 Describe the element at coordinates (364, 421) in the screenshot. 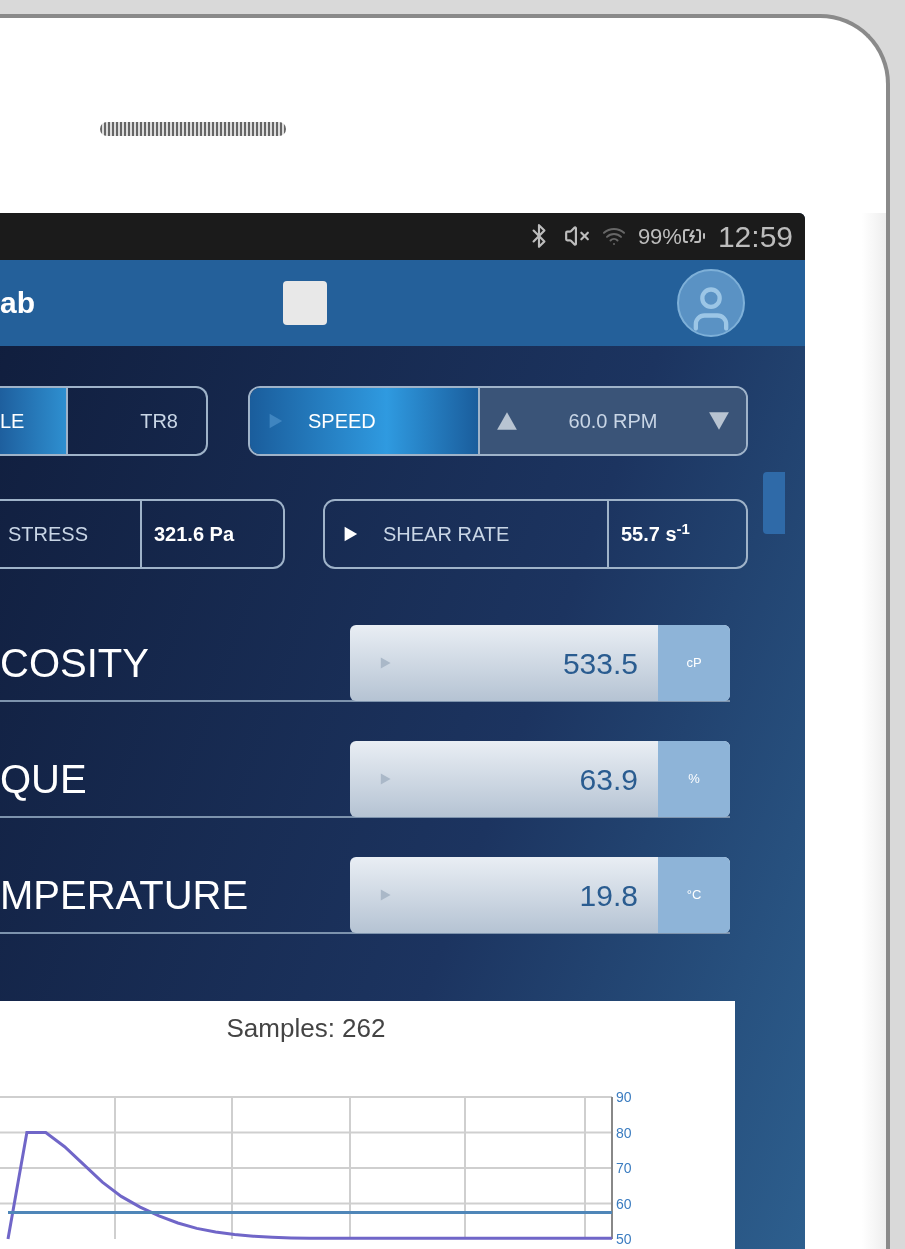

I see `speed-label: SPEED` at that location.